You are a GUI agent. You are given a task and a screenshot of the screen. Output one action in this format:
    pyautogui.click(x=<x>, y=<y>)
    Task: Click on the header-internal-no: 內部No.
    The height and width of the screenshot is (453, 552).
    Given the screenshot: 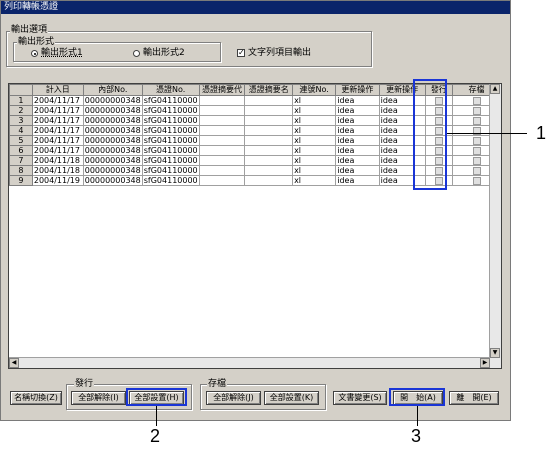 What is the action you would take?
    pyautogui.click(x=112, y=90)
    